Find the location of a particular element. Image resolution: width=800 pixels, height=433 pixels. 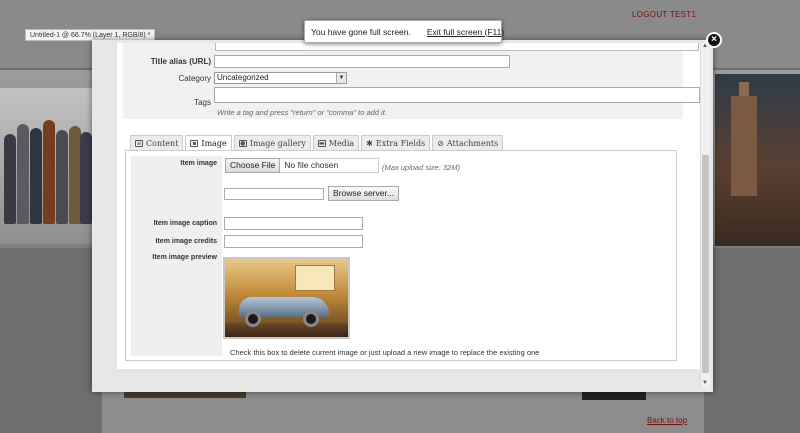

category-select: Uncategorized ▼ is located at coordinates (280, 78).